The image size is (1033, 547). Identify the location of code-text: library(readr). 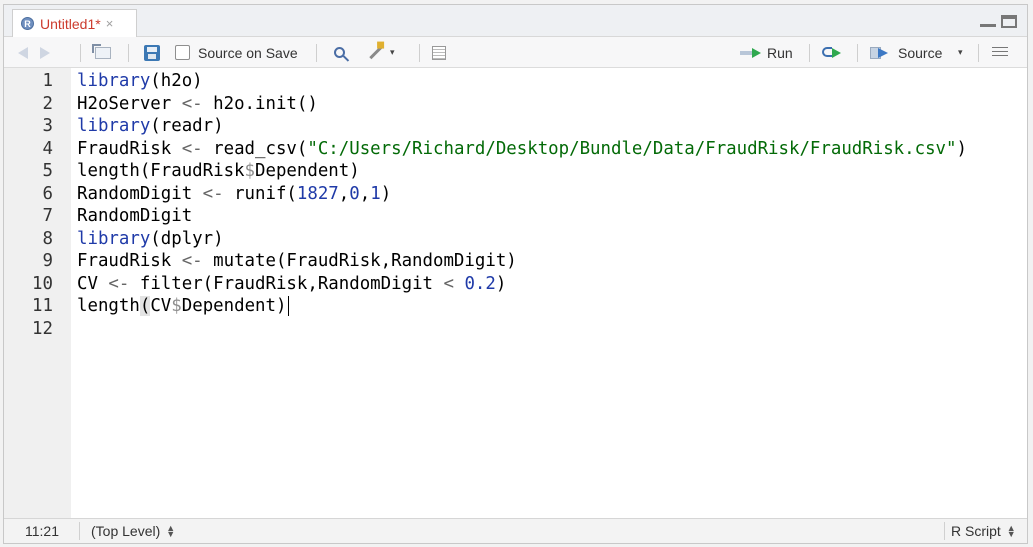
(150, 126).